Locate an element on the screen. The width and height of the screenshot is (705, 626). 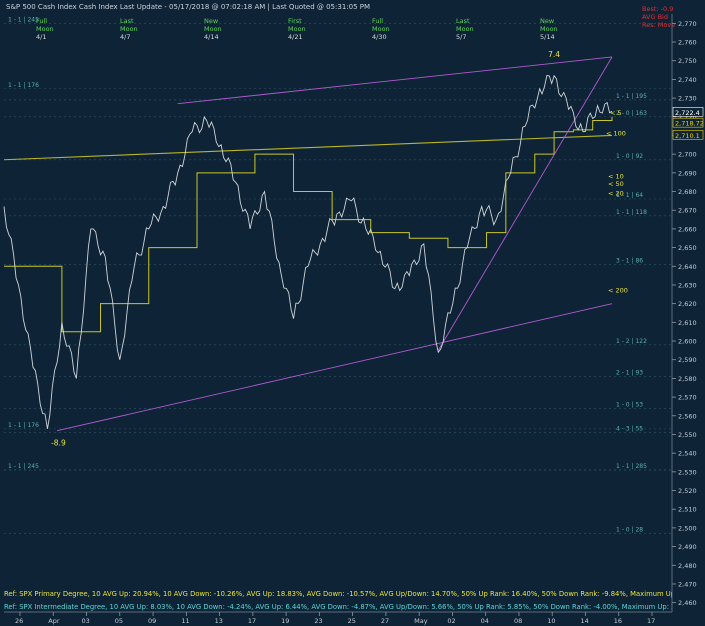
y-tick-label: 2,530 is located at coordinates (687, 472).